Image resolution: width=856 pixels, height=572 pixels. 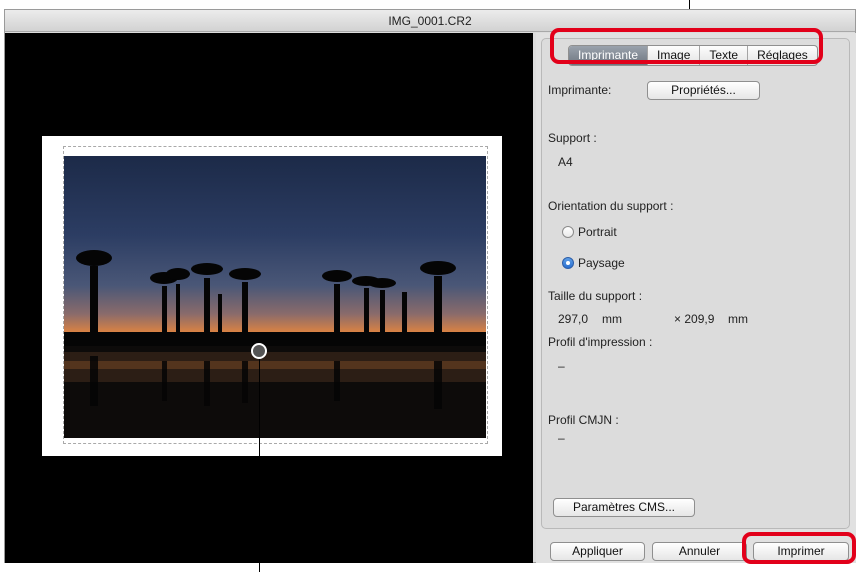 I want to click on cancel-button: Annuler, so click(x=699, y=551).